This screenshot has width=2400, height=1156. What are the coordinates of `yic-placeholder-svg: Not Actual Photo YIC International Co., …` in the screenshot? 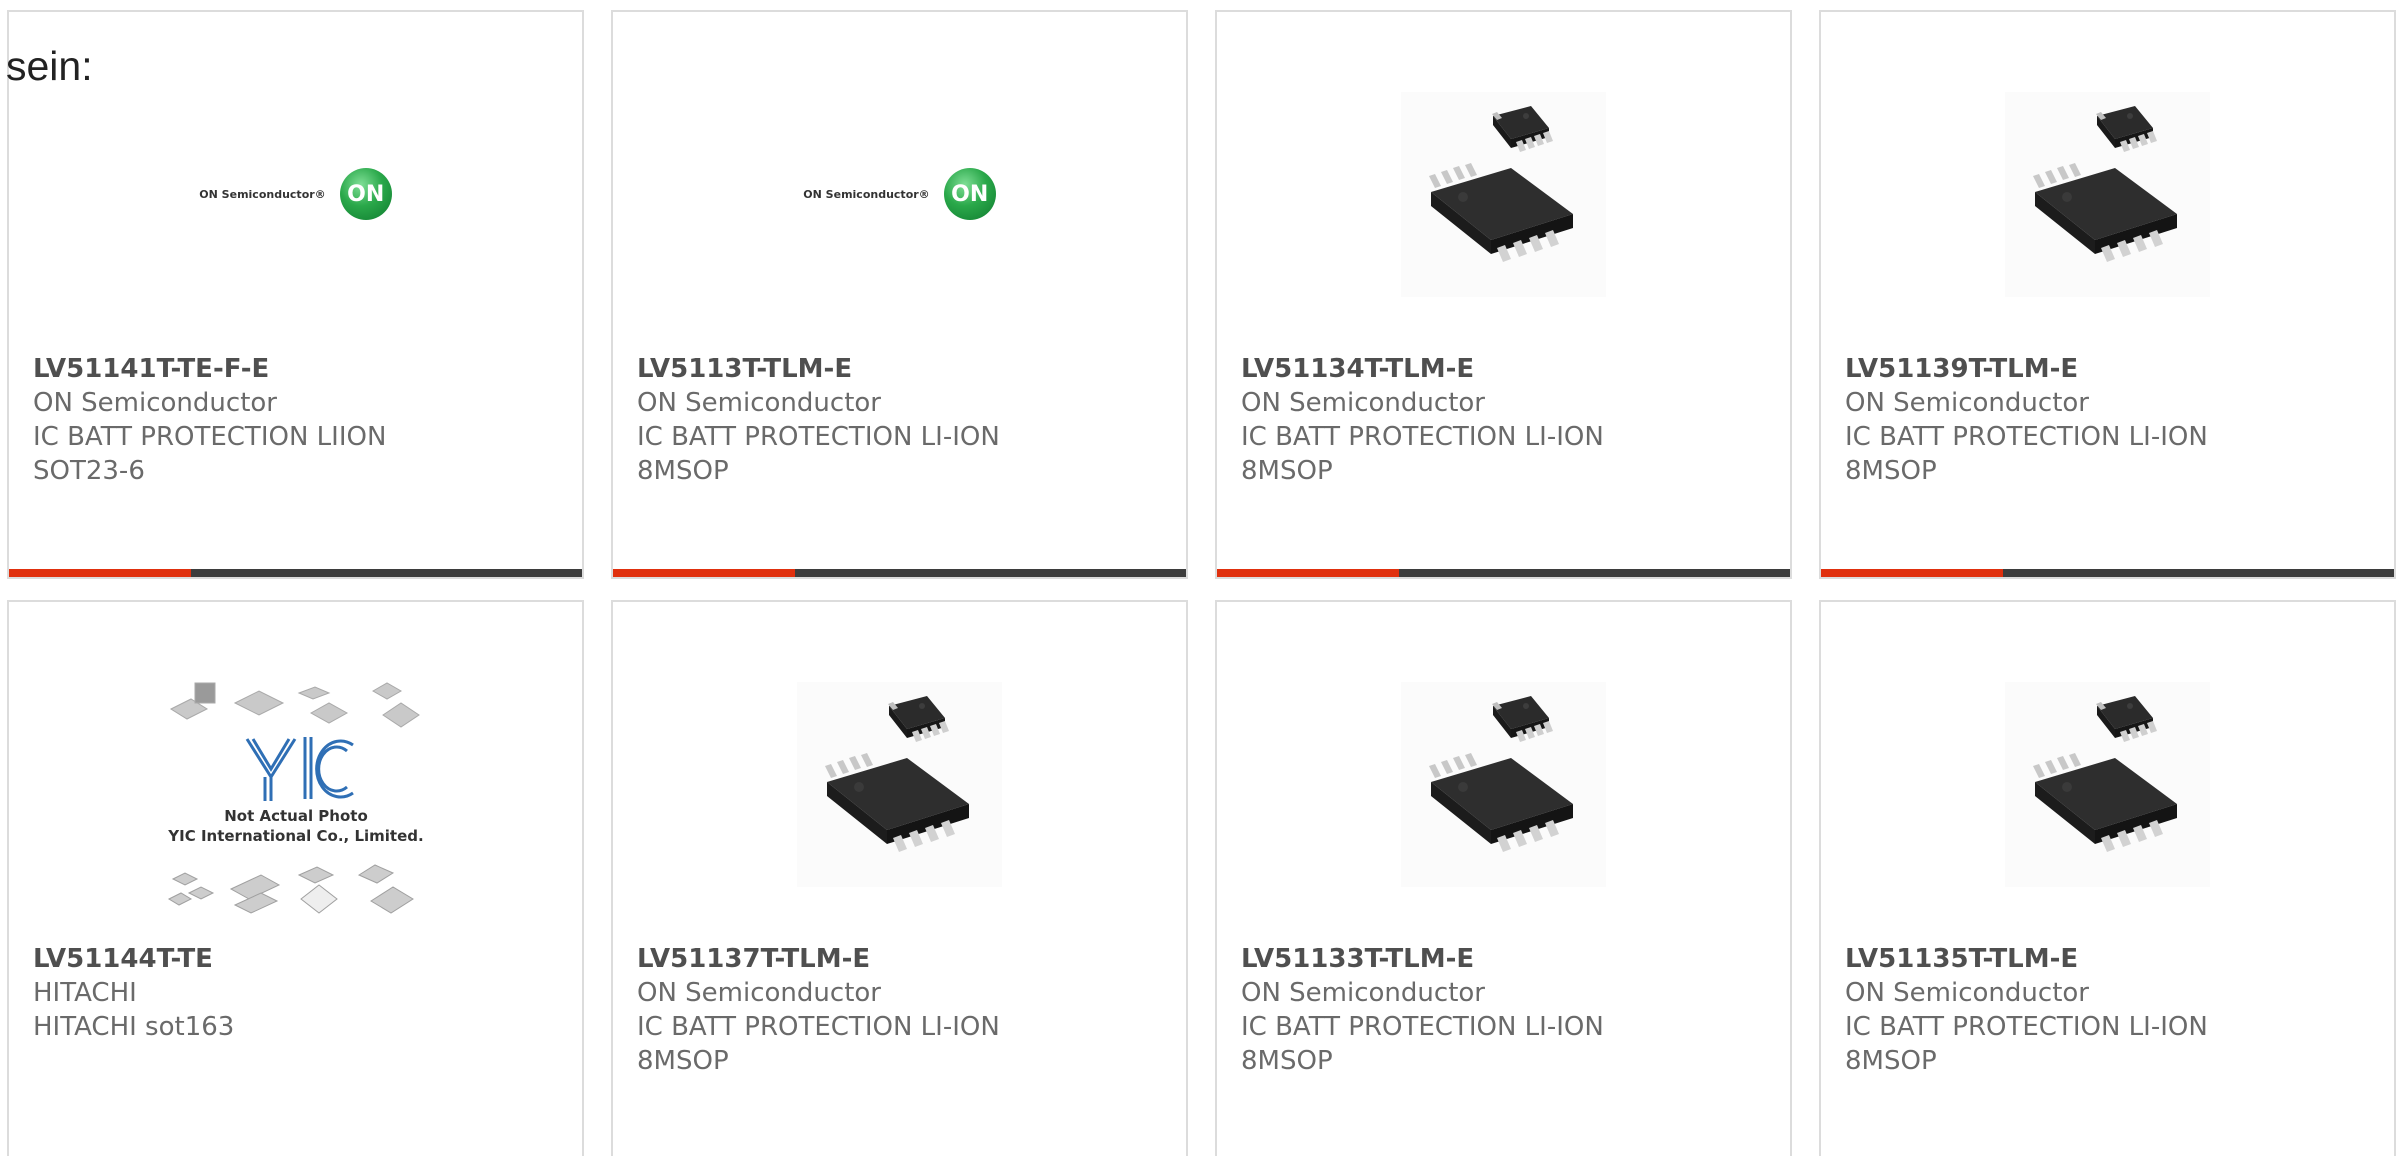 It's located at (295, 804).